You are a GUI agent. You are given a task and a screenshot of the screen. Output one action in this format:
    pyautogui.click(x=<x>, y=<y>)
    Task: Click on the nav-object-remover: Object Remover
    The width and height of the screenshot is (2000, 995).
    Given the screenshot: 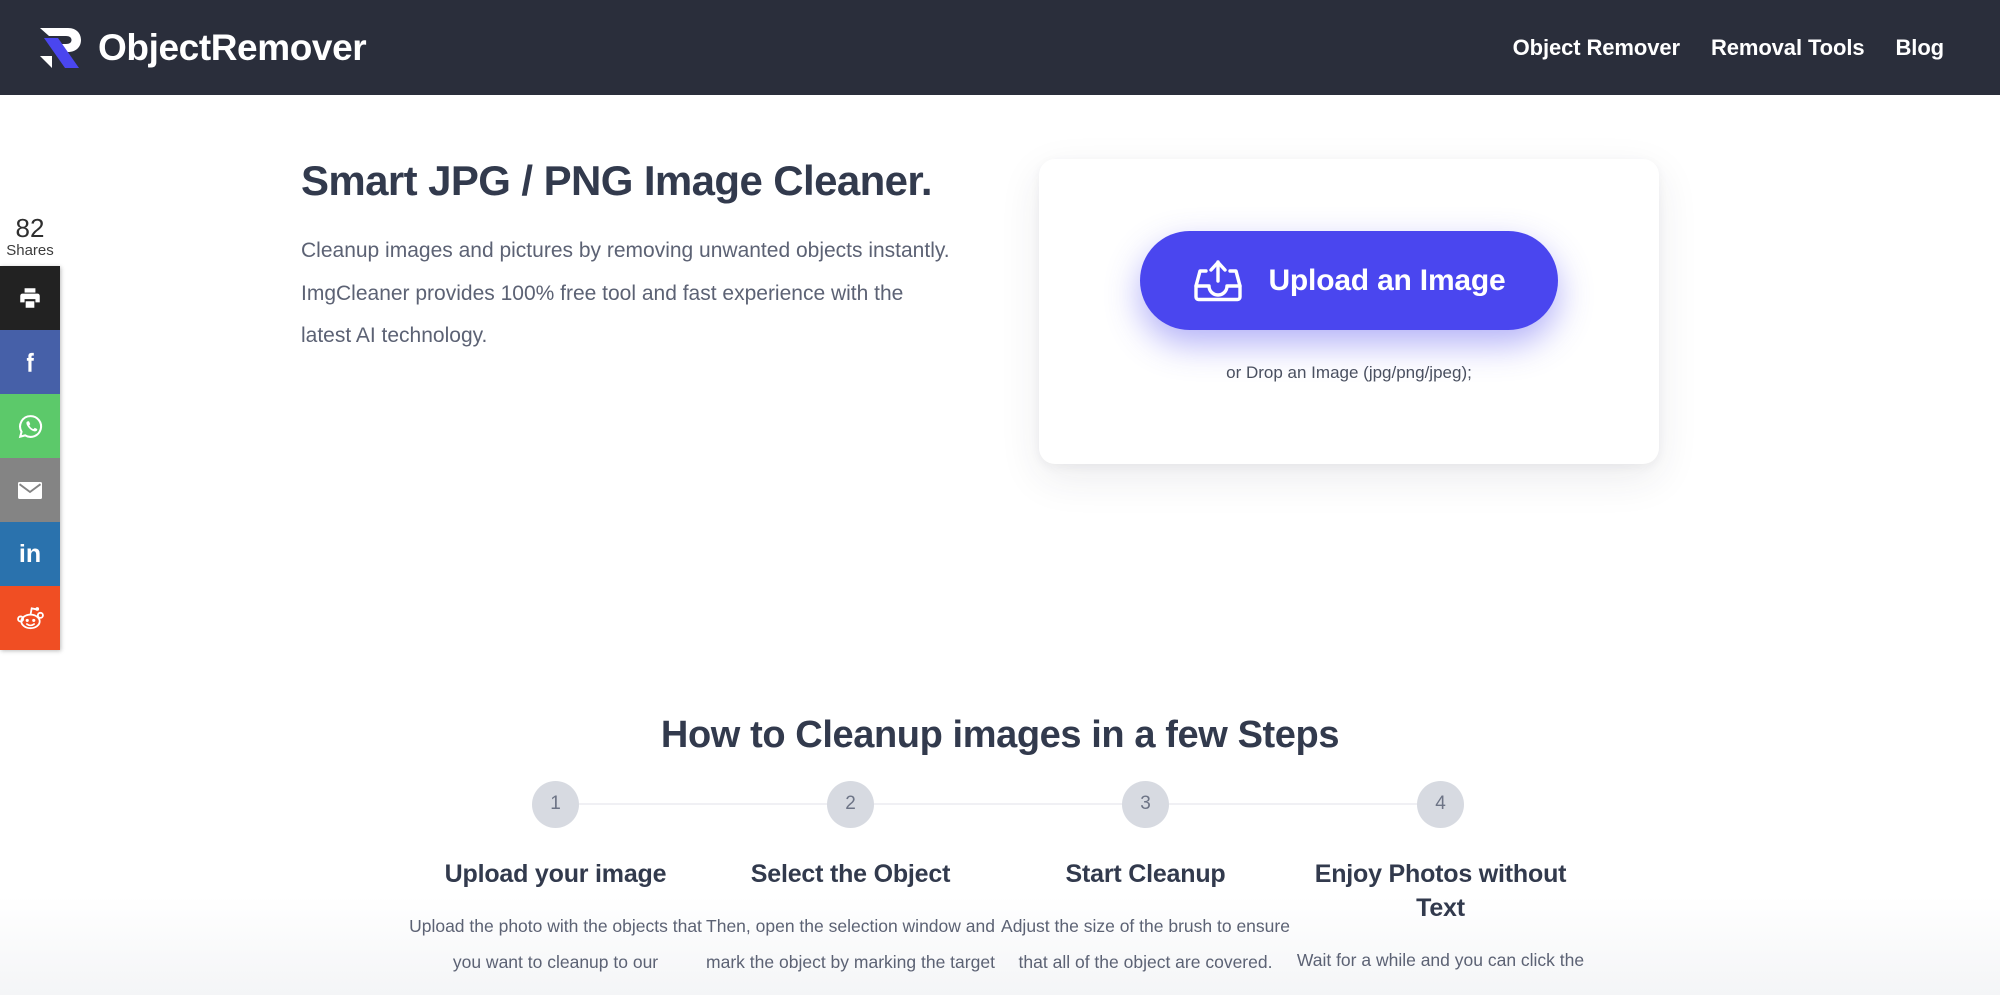 What is the action you would take?
    pyautogui.click(x=1596, y=48)
    